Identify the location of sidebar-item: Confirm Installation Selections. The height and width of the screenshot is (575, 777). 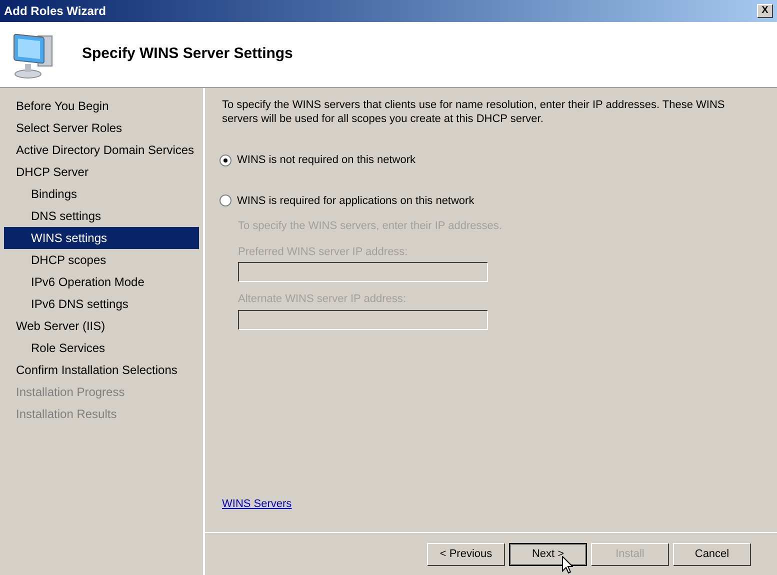
(101, 370).